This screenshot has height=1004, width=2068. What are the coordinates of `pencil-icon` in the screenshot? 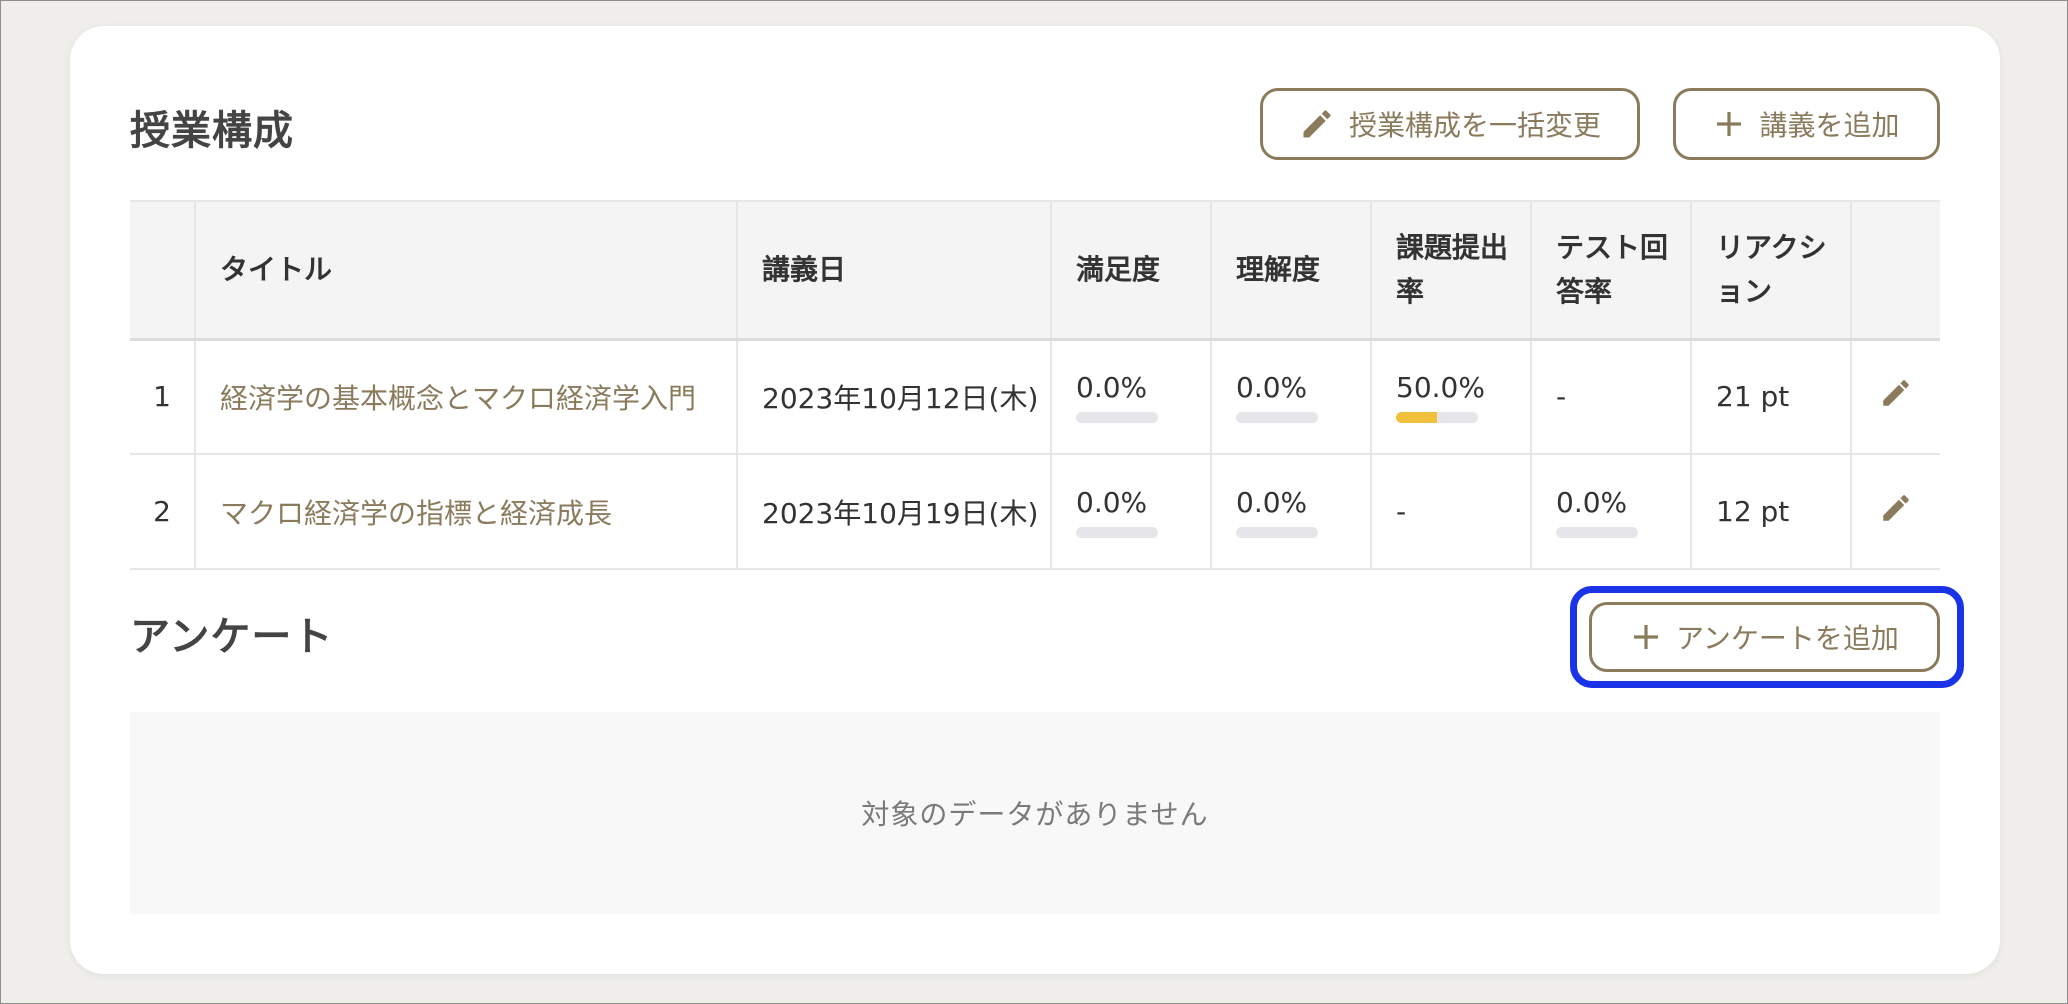 It's located at (1317, 124).